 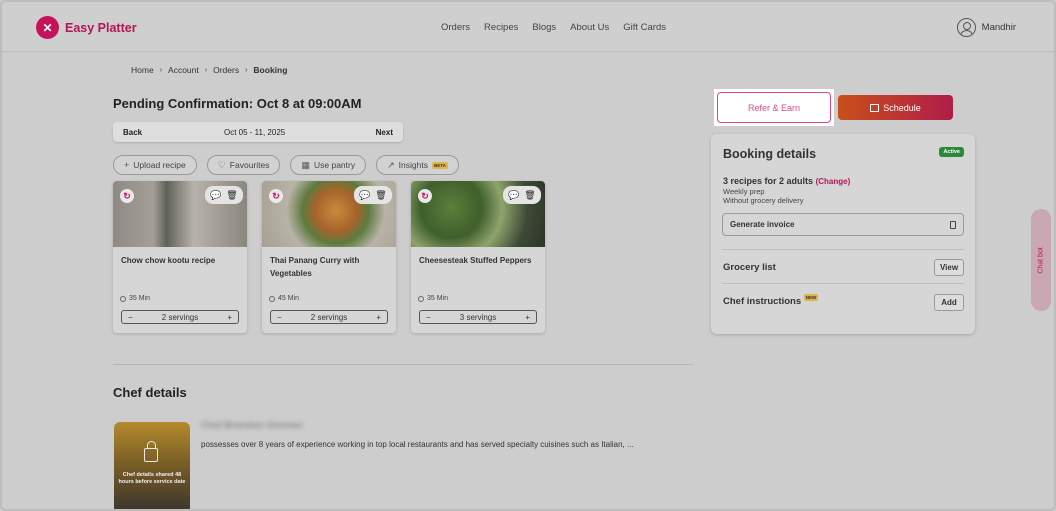 I want to click on booking-plan: Weekly prep, so click(x=744, y=191).